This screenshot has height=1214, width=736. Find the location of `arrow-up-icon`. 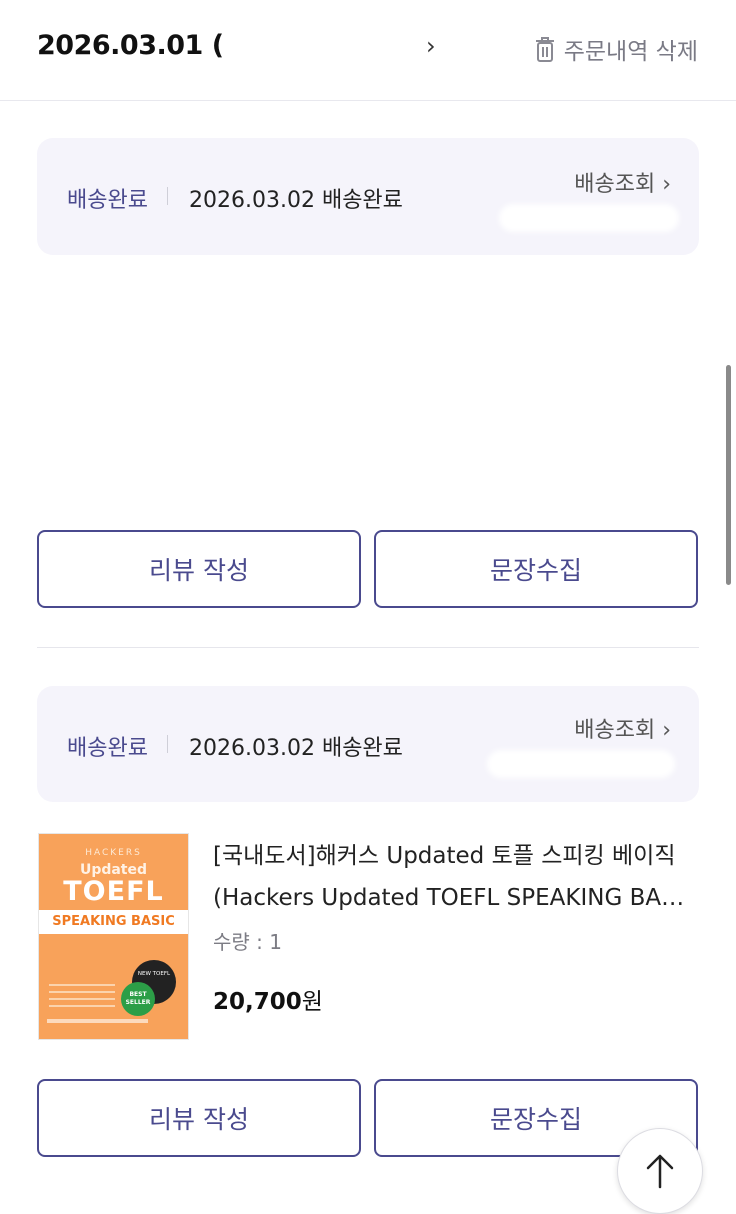

arrow-up-icon is located at coordinates (660, 1171).